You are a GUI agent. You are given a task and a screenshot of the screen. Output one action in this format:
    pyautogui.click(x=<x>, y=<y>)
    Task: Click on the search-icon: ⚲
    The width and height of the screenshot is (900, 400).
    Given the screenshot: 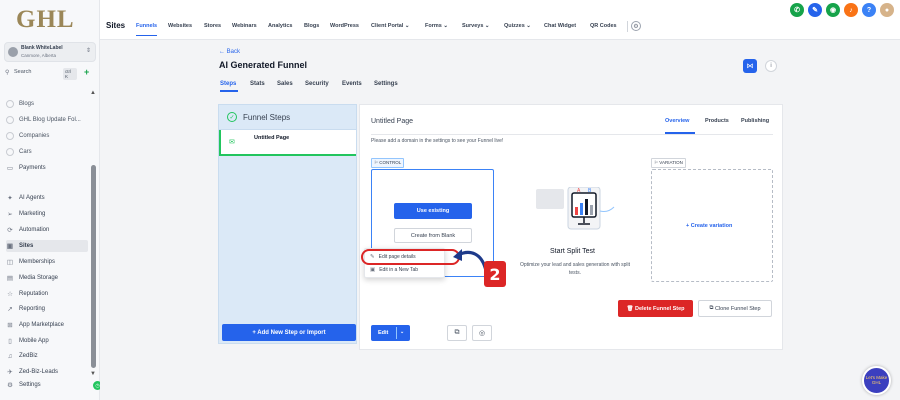 What is the action you would take?
    pyautogui.click(x=7, y=73)
    